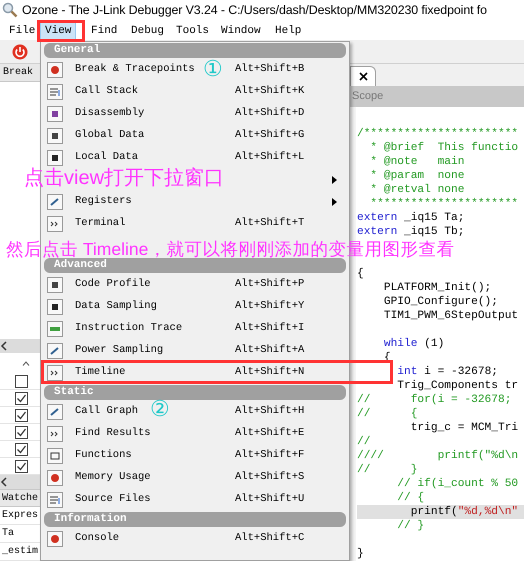 The height and width of the screenshot is (561, 524). I want to click on menu-item: Power Sampling, so click(119, 351).